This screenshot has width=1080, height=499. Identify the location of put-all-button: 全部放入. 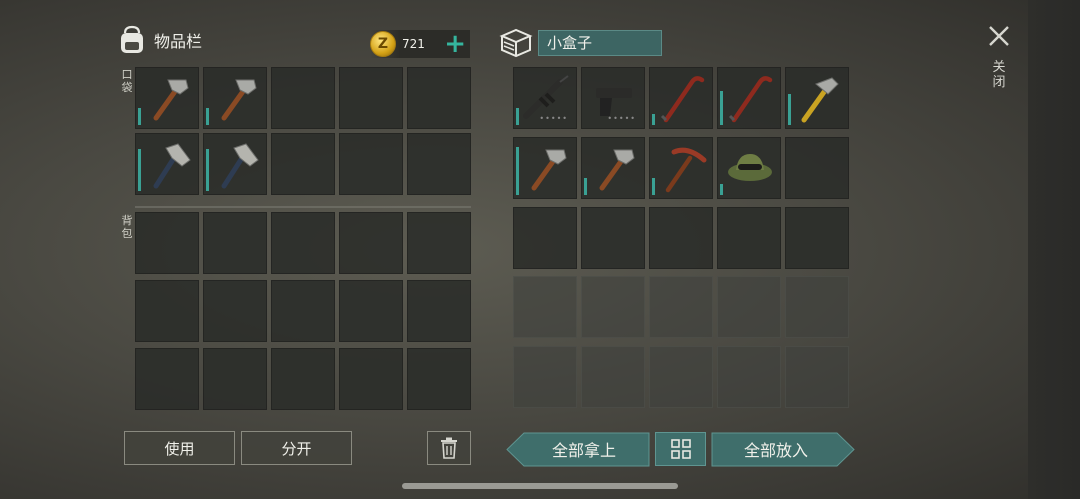
(776, 449).